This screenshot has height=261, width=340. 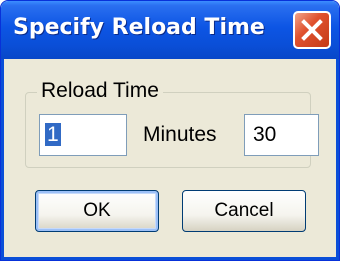 I want to click on group-label: Reload Time, so click(x=100, y=91).